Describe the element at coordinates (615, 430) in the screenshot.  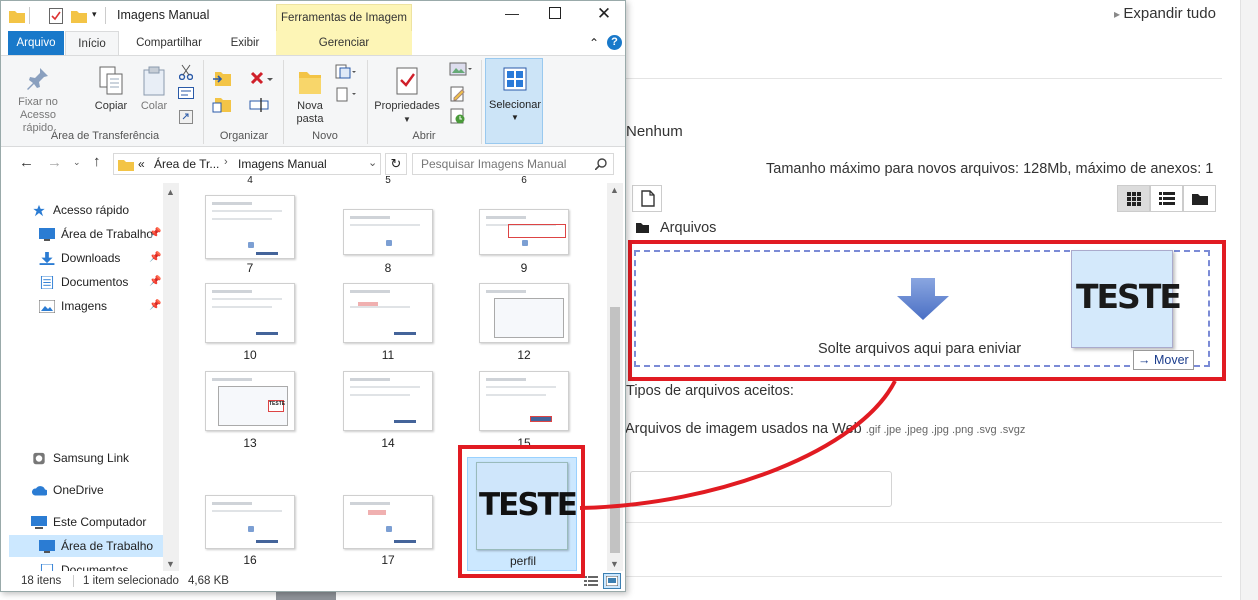
I see `scrollbar-thumb` at that location.